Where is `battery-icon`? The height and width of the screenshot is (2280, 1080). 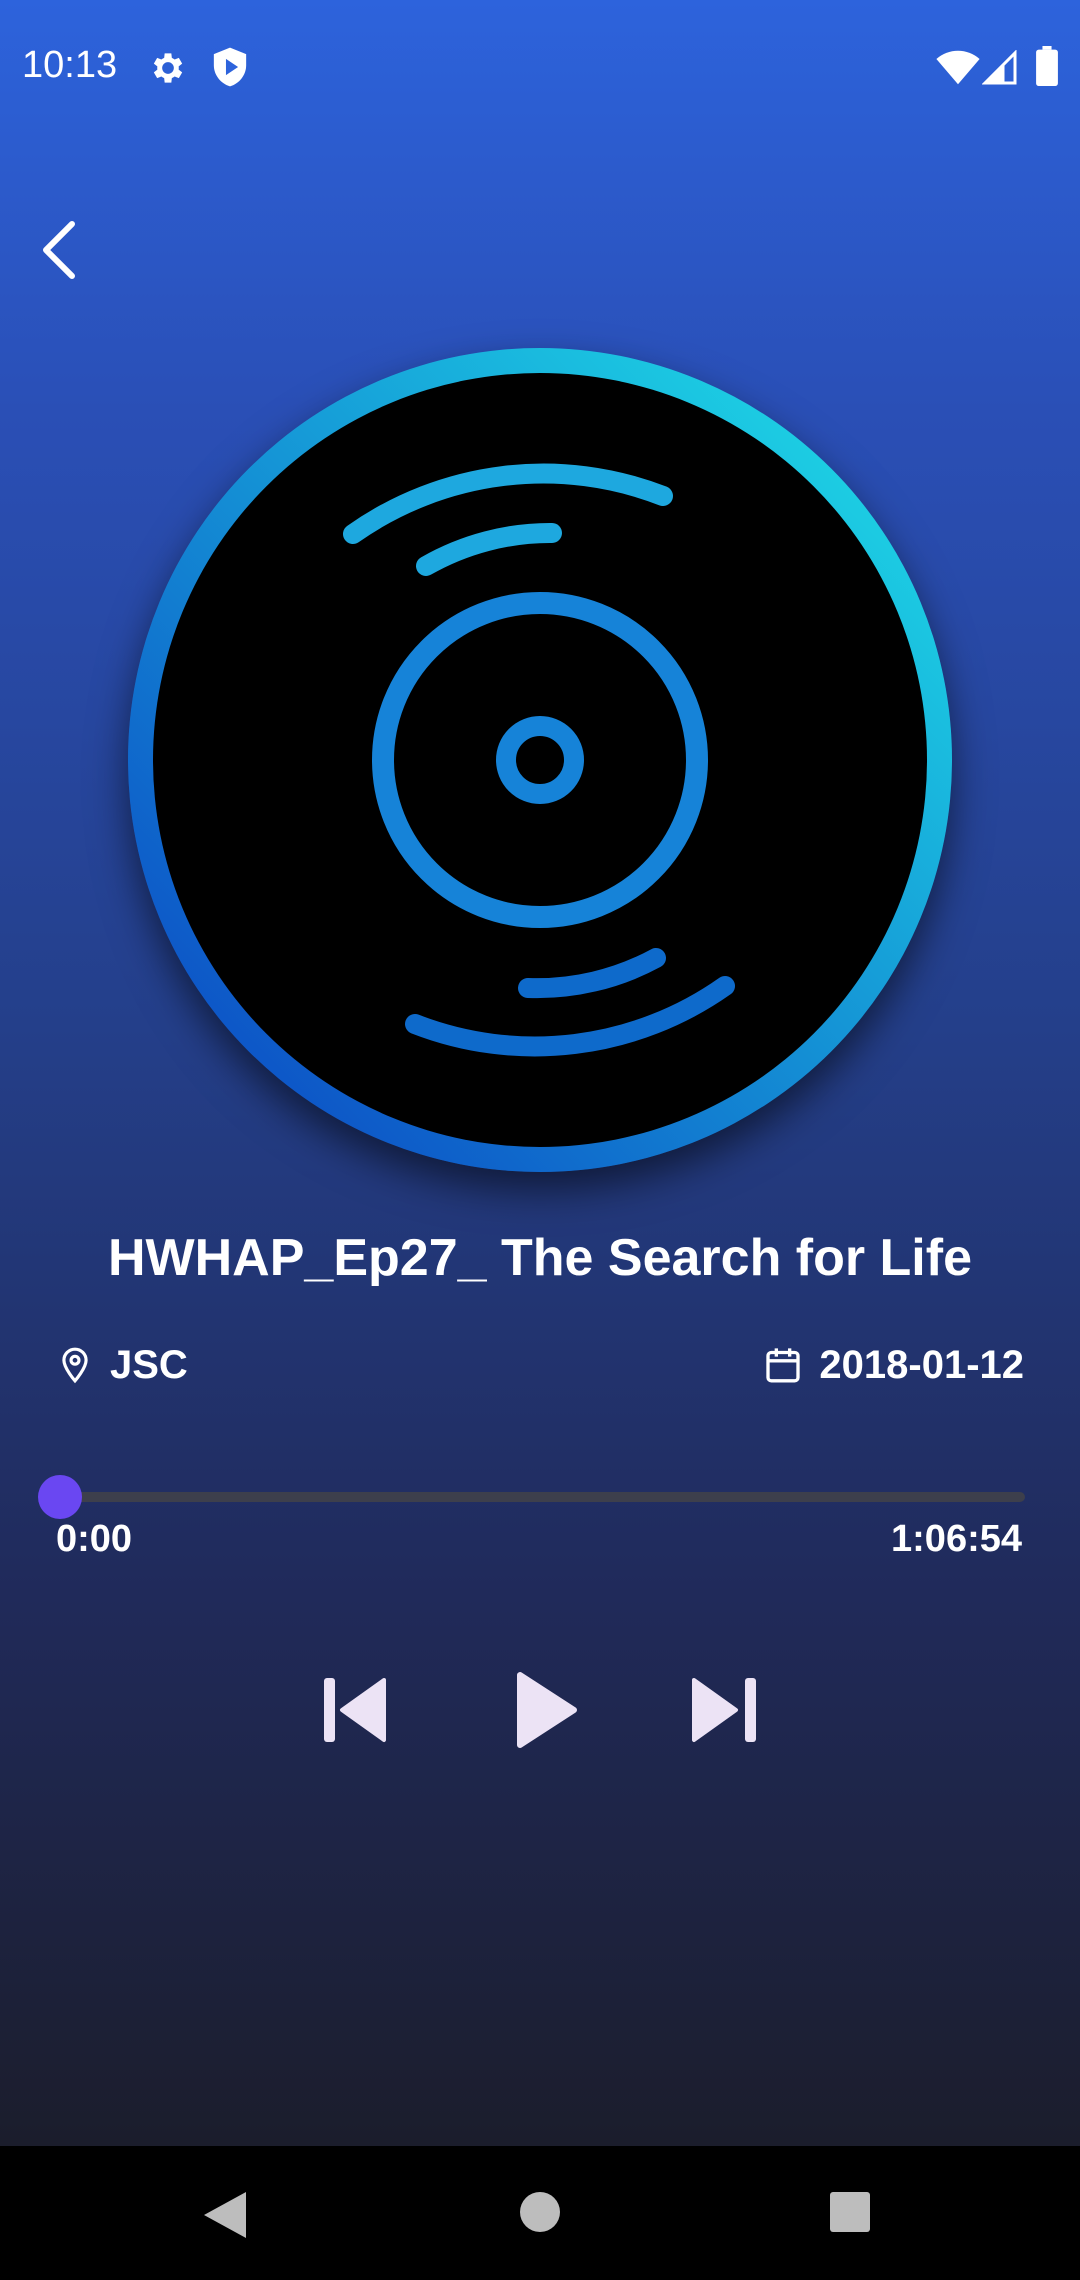 battery-icon is located at coordinates (1047, 66).